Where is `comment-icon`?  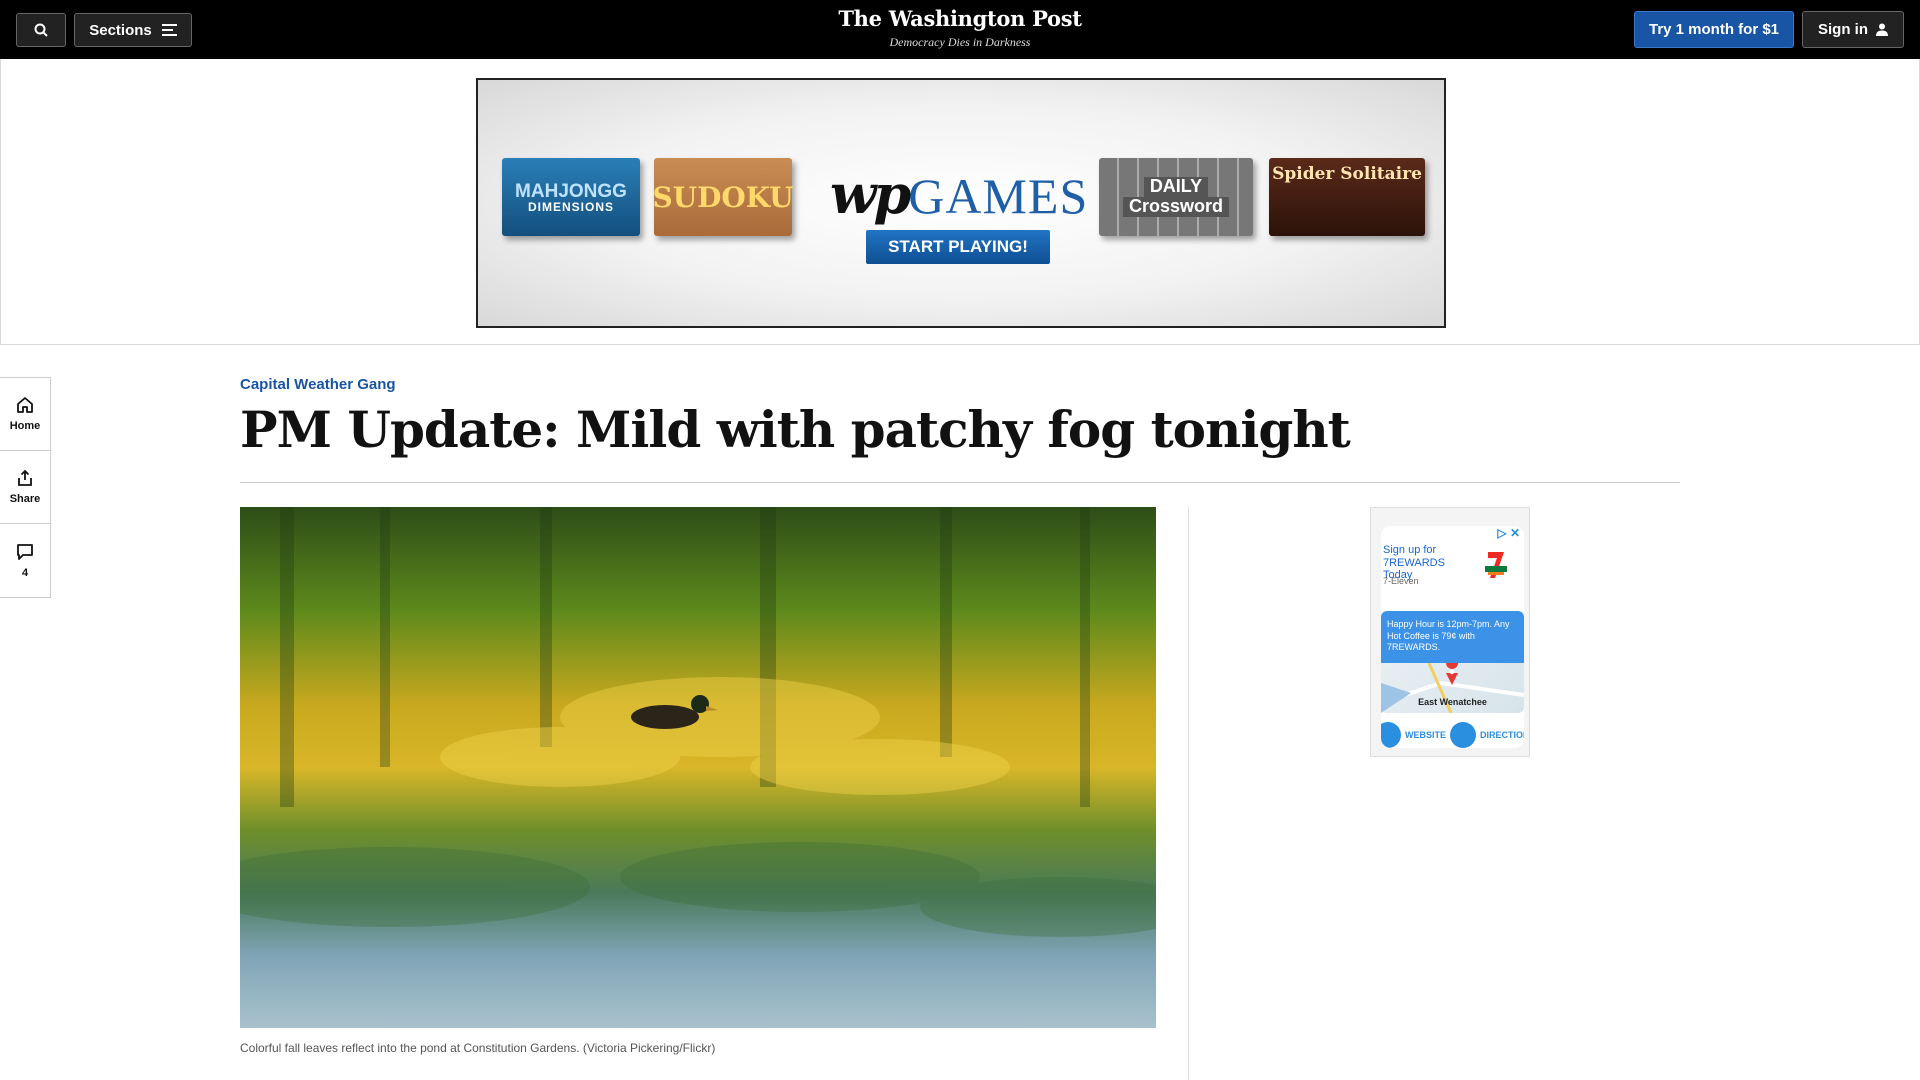 comment-icon is located at coordinates (25, 551).